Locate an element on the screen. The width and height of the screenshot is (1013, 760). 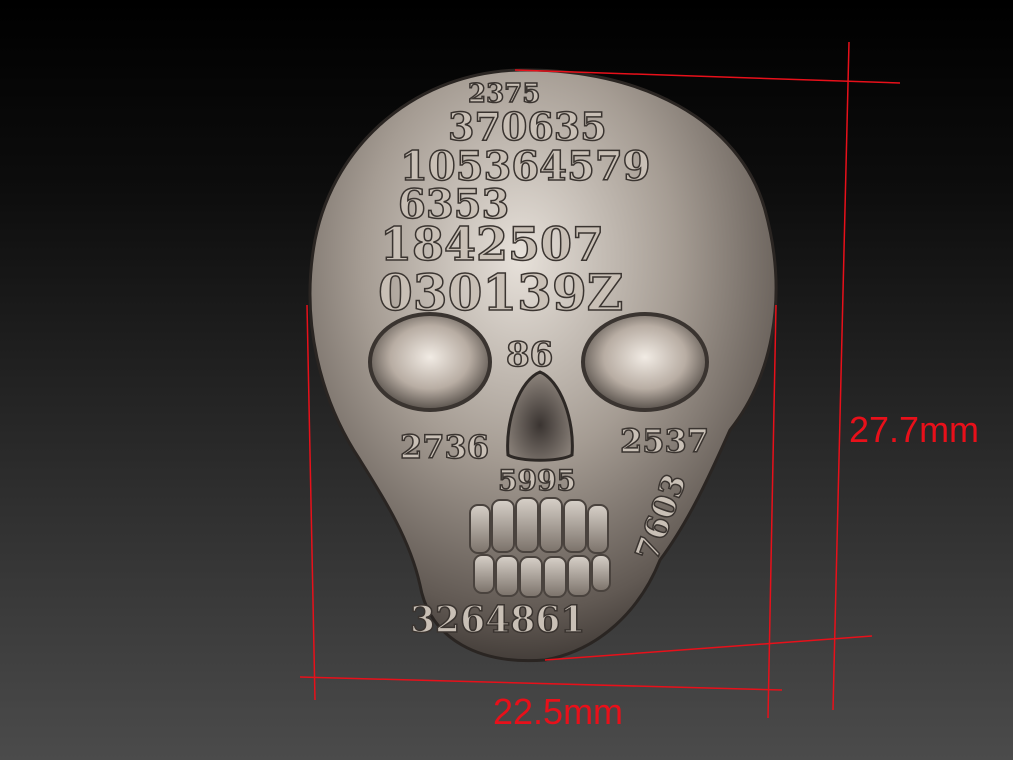
width-right-extension is located at coordinates (772, 511).